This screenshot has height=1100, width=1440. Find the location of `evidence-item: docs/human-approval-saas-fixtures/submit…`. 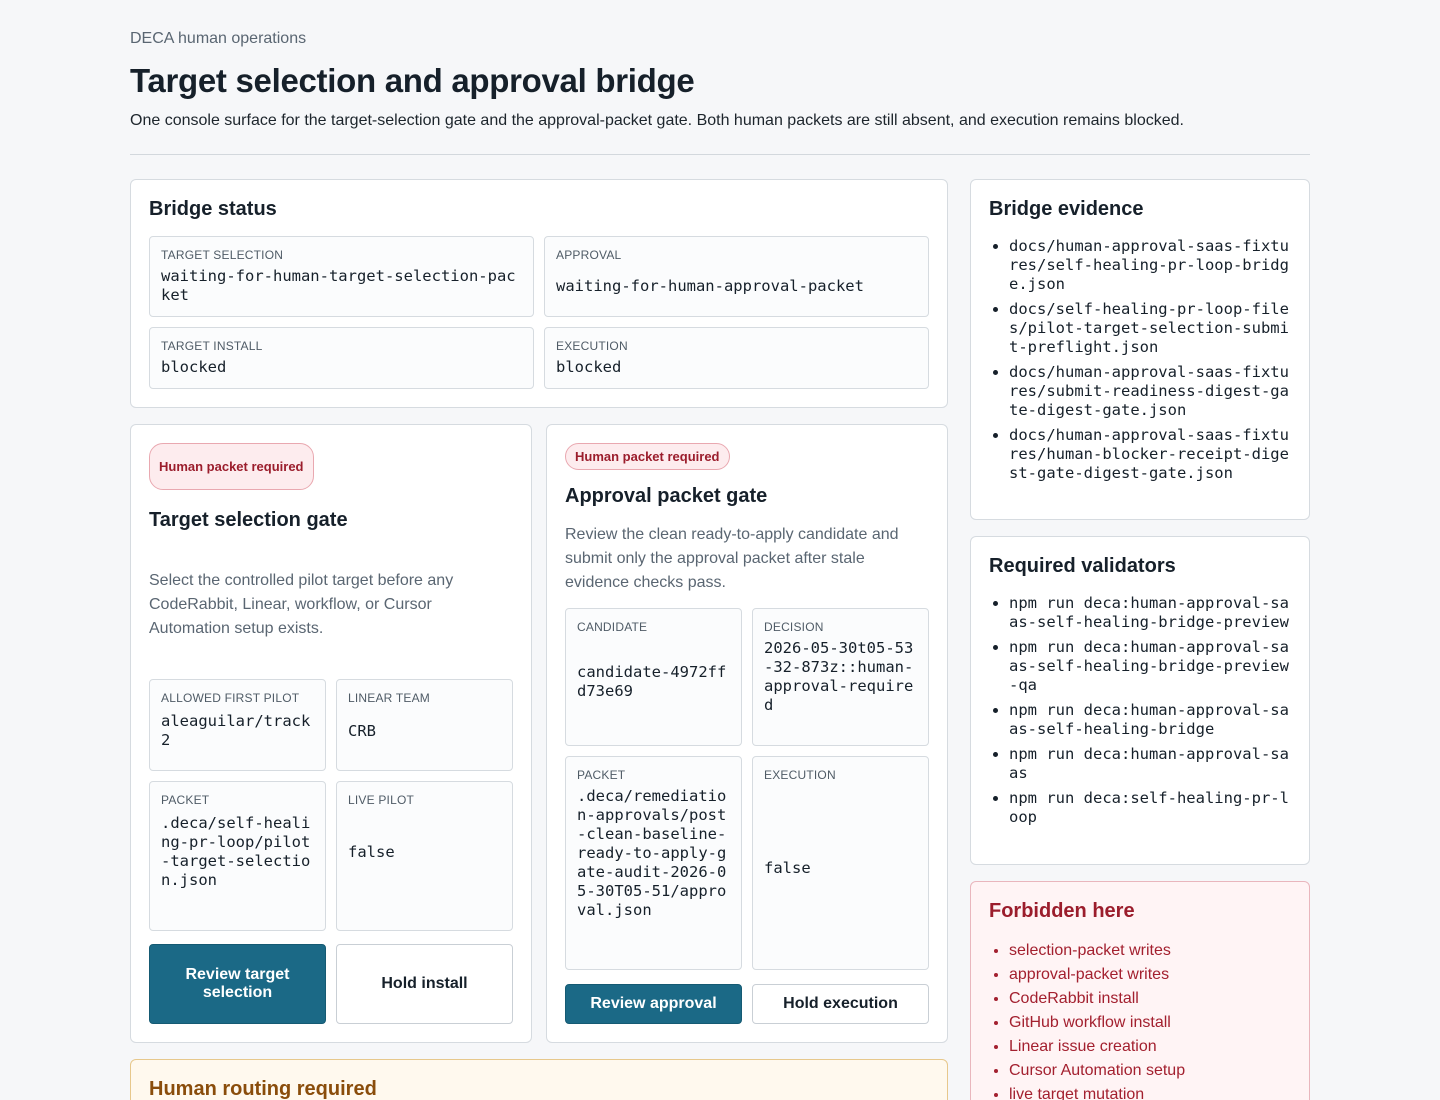

evidence-item: docs/human-approval-saas-fixtures/submit… is located at coordinates (1150, 391).